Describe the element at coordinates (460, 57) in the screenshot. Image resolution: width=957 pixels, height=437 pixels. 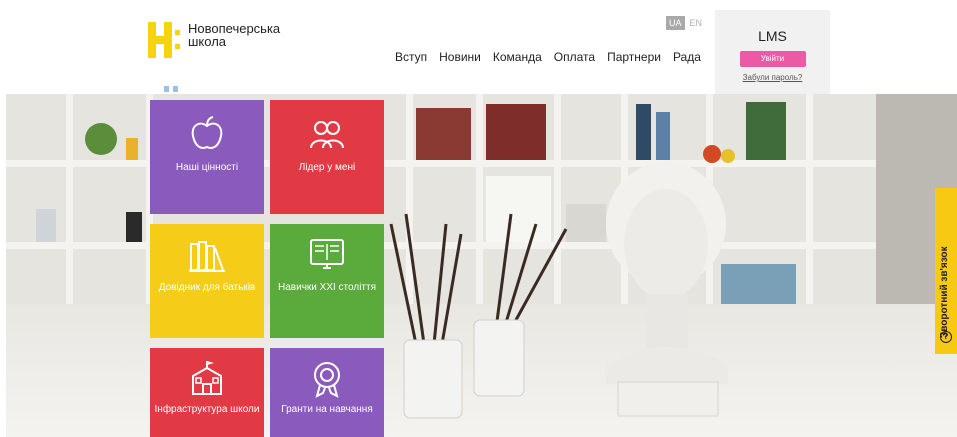
I see `nav-item-news: Новини` at that location.